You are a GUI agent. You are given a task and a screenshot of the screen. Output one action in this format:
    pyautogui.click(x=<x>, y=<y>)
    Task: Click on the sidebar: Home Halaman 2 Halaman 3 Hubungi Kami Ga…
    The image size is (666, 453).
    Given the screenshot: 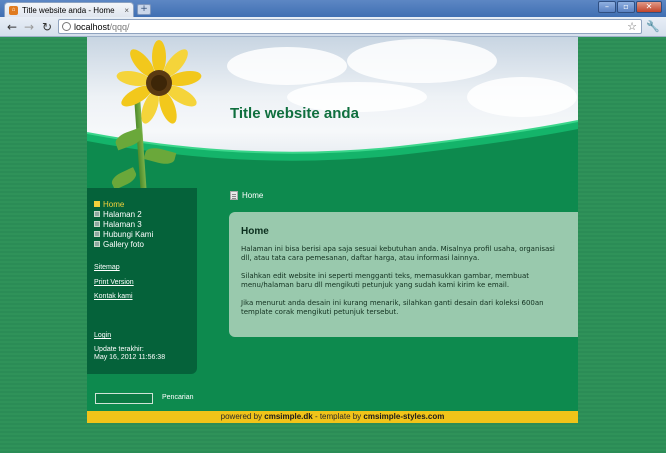 What is the action you would take?
    pyautogui.click(x=142, y=281)
    